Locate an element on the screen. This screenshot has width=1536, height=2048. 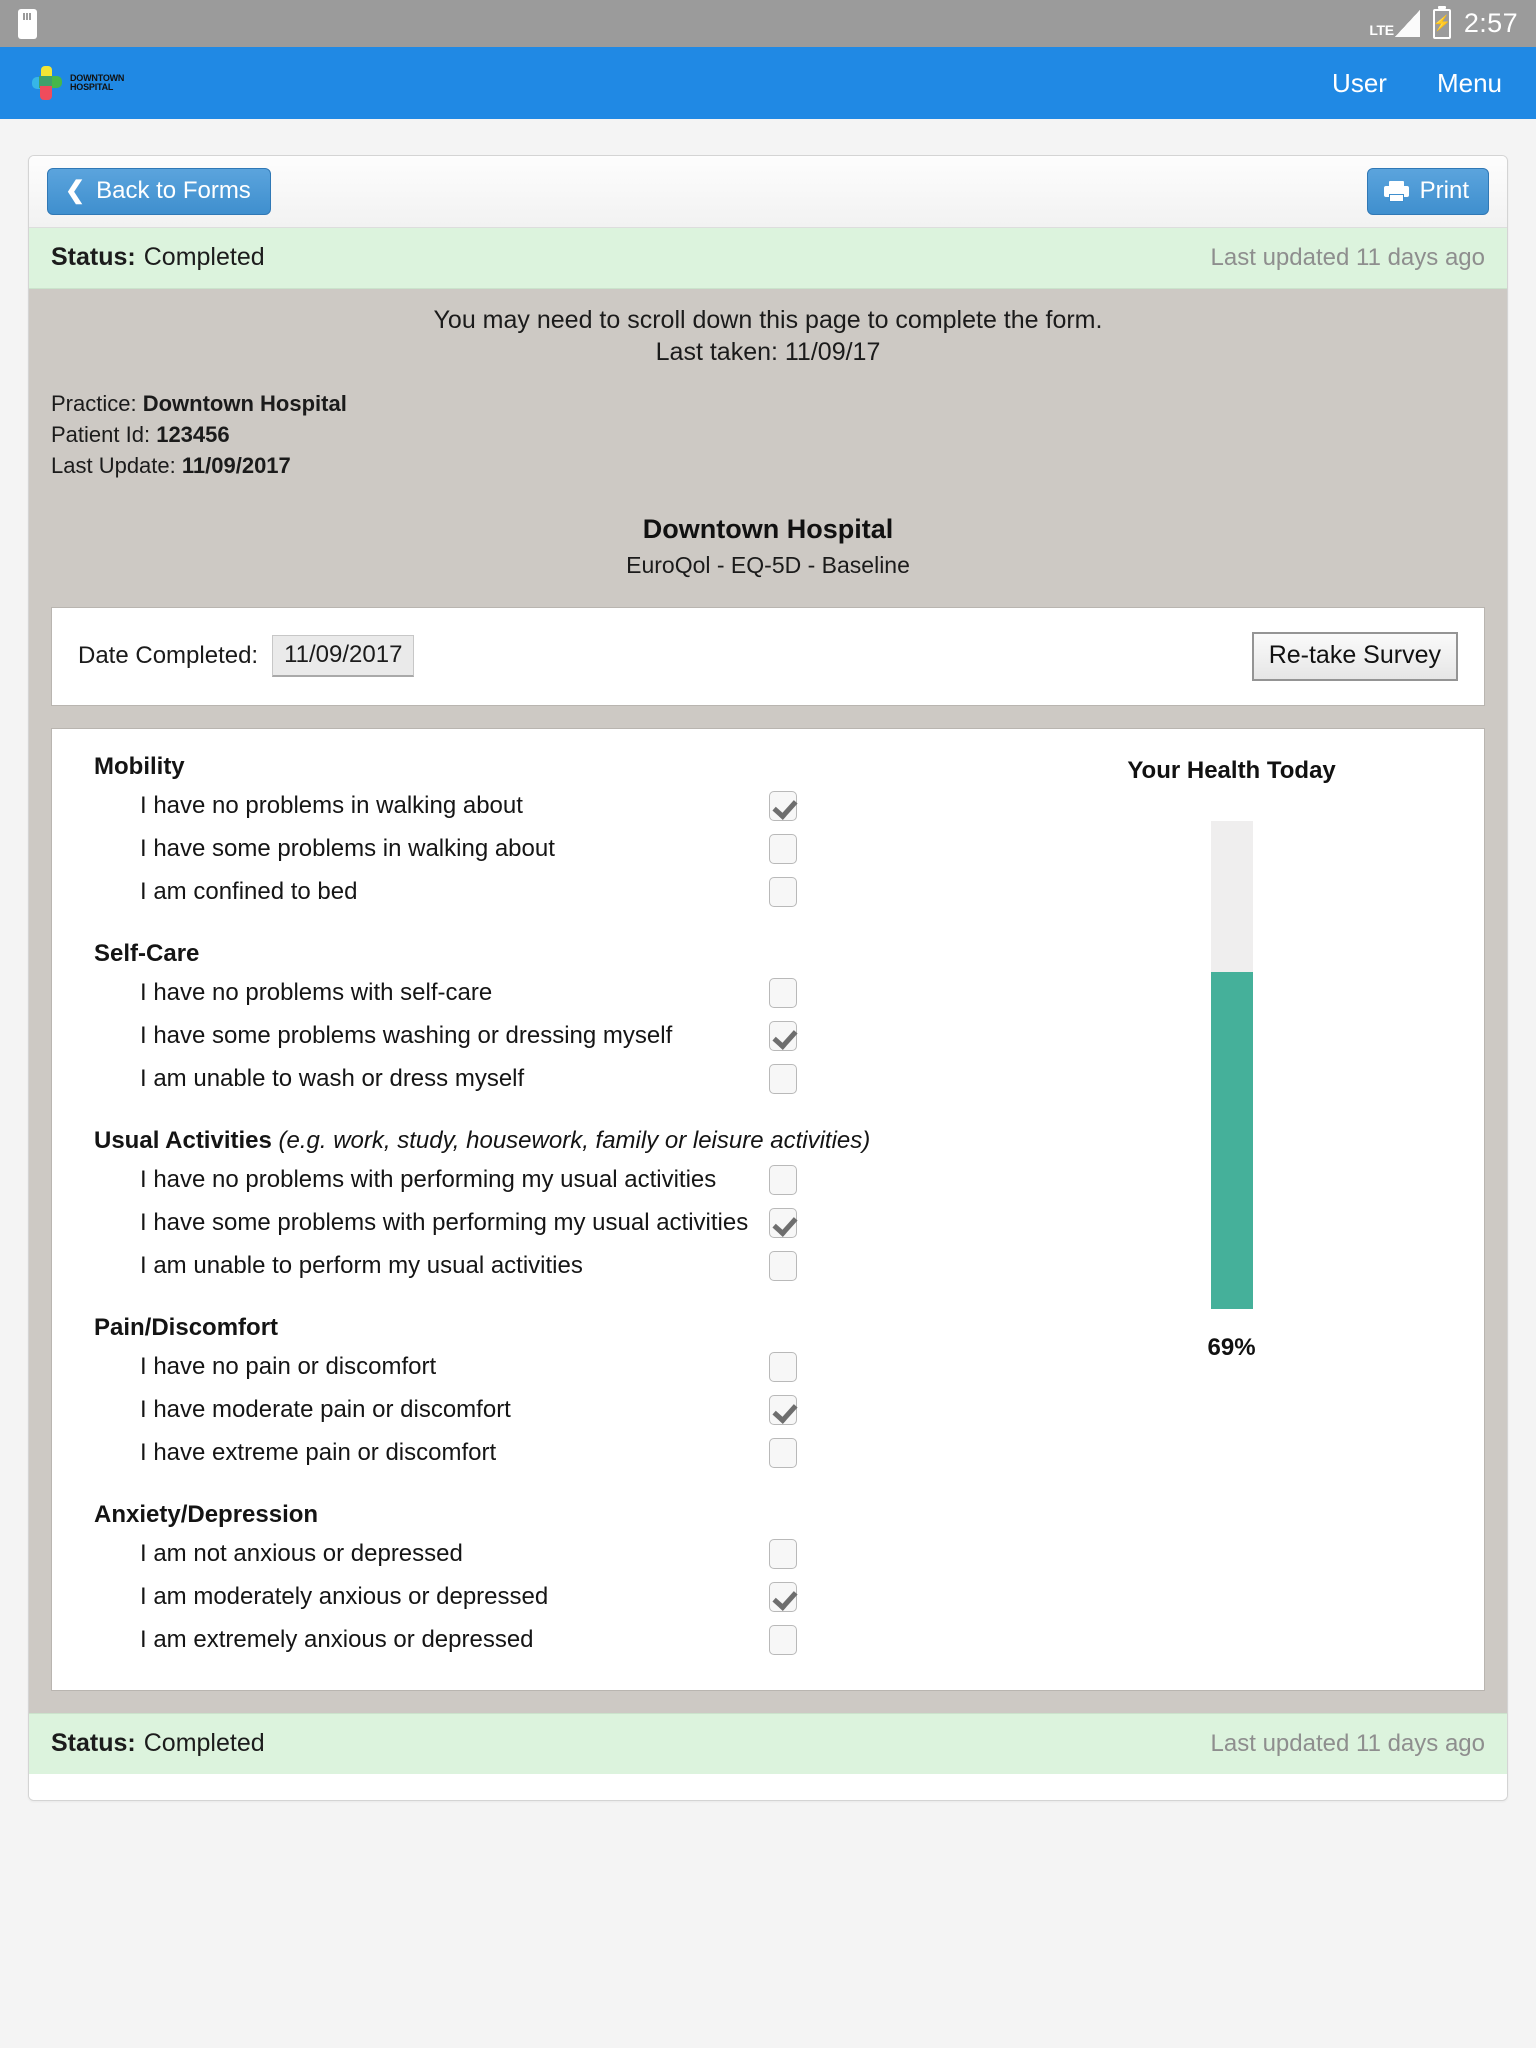
last-update-value: 11/09/2017 is located at coordinates (236, 466).